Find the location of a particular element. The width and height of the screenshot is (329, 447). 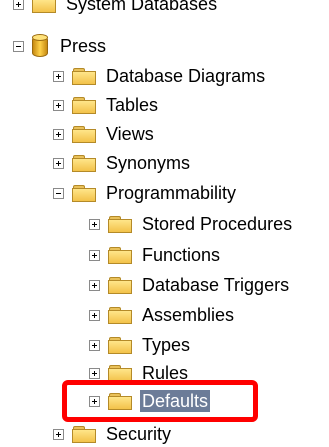

tree-node-press: Press is located at coordinates (60, 46).